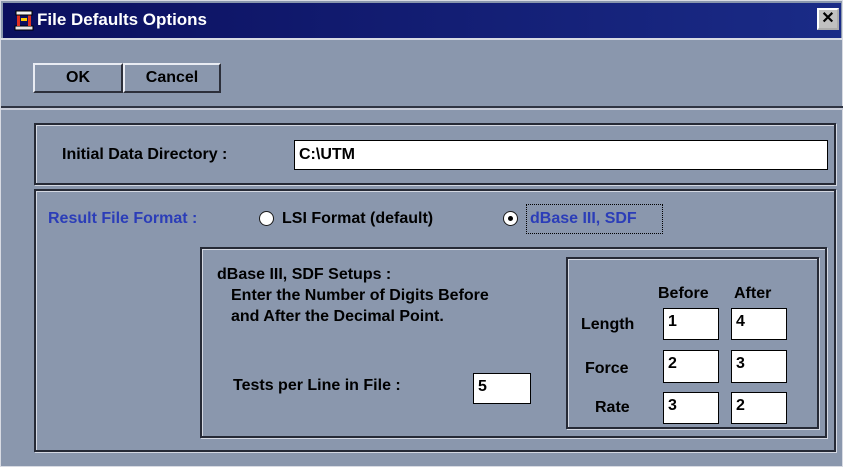 This screenshot has width=843, height=467. What do you see at coordinates (683, 293) in the screenshot?
I see `before-header: Before` at bounding box center [683, 293].